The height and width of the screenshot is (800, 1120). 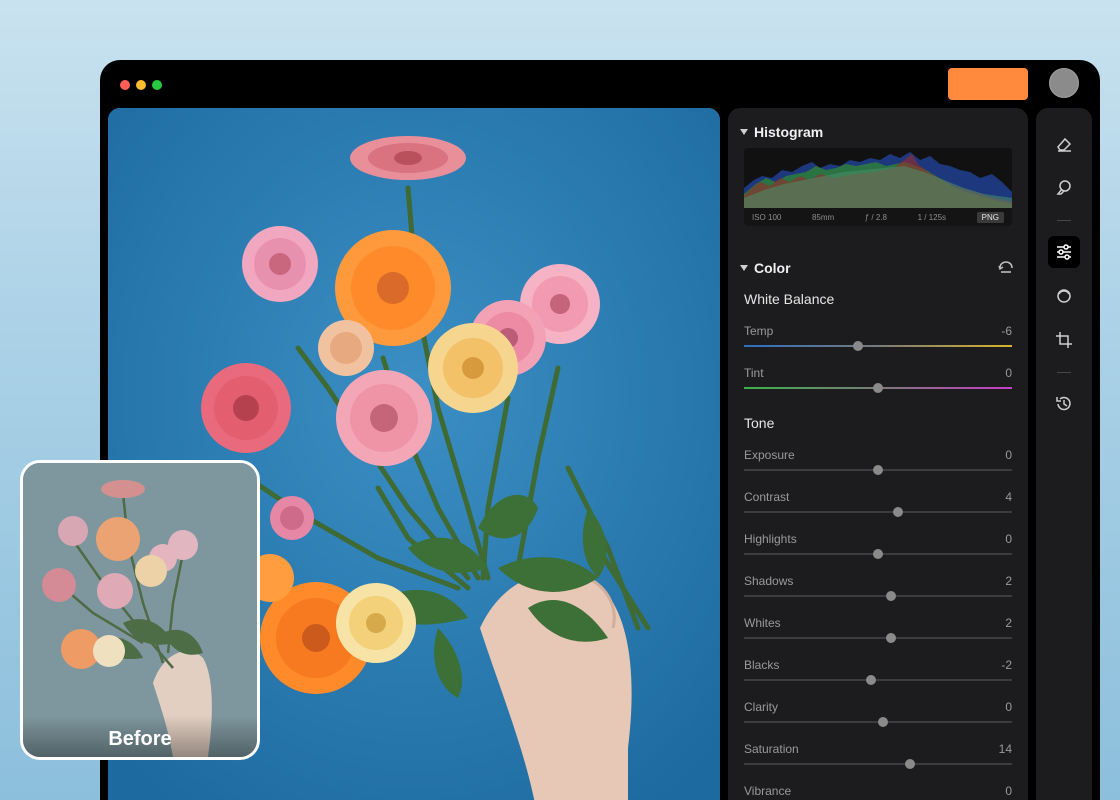 I want to click on slider-label: Temp, so click(x=759, y=331).